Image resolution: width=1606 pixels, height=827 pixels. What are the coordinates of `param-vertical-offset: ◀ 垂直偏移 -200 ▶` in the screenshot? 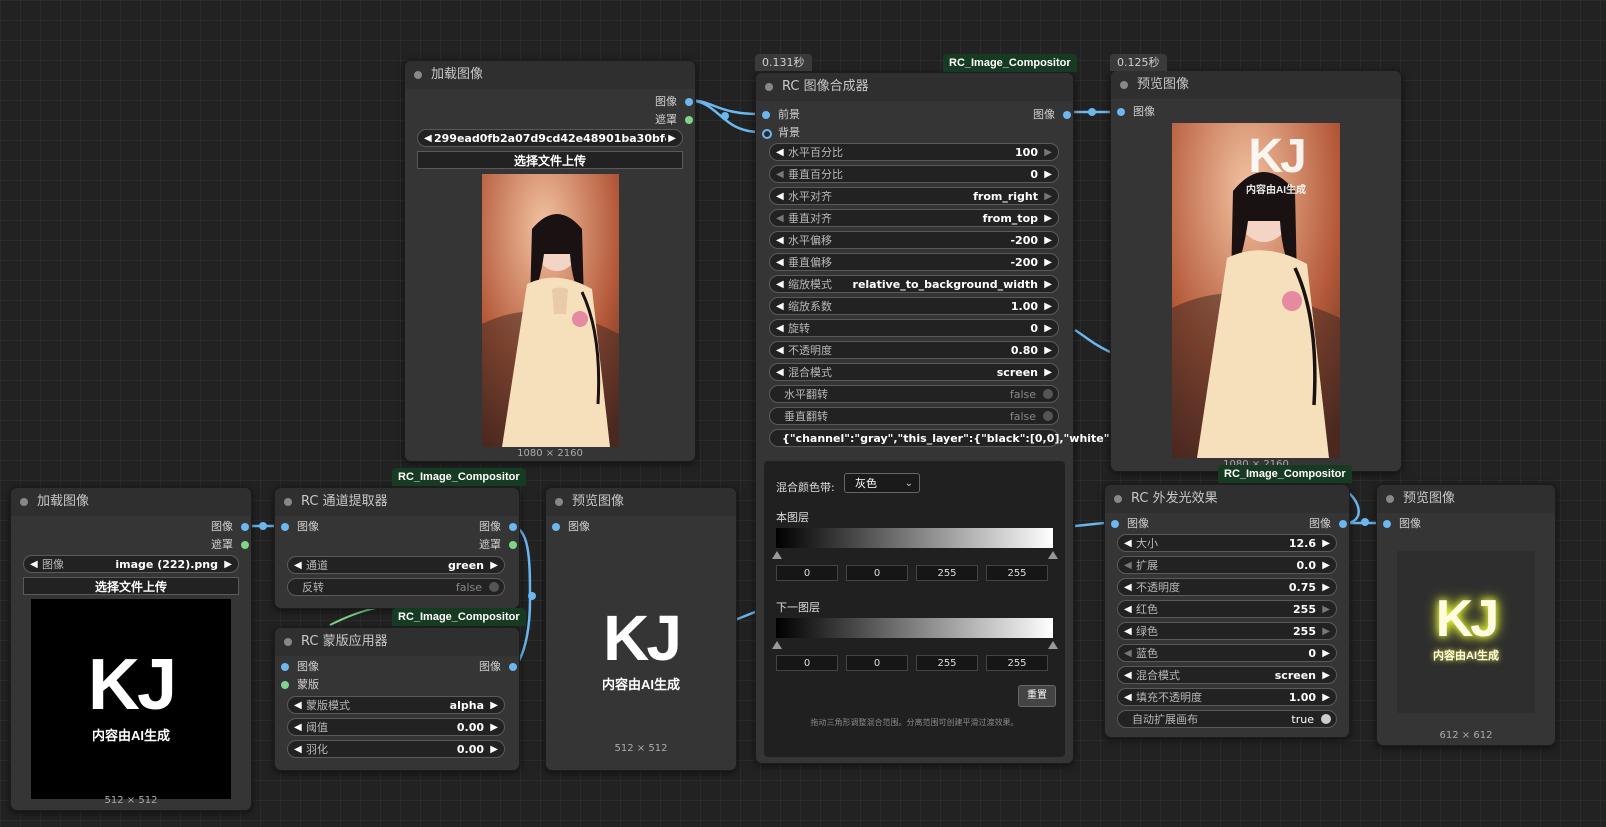 It's located at (914, 262).